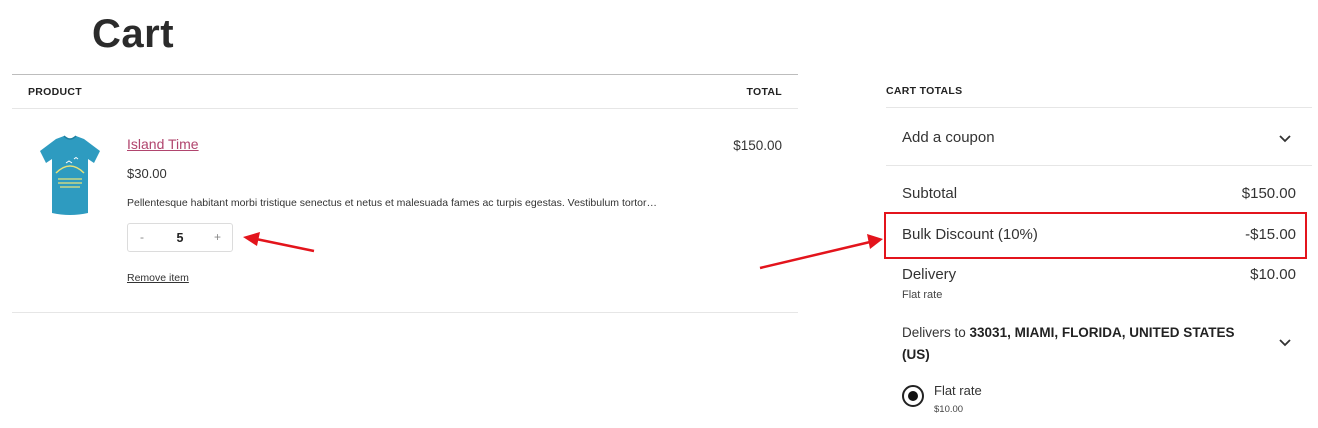 The width and height of the screenshot is (1318, 428). I want to click on coupon-toggle: Add a coupon, so click(1099, 137).